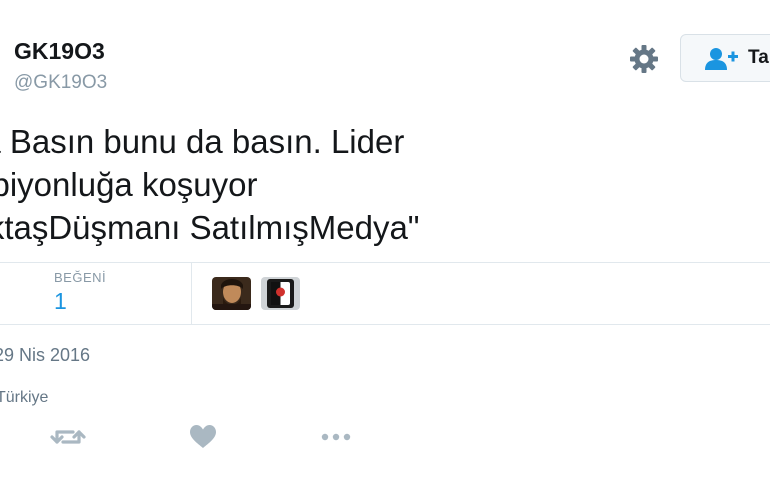 Image resolution: width=770 pixels, height=485 pixels. What do you see at coordinates (721, 59) in the screenshot?
I see `add-user-icon` at bounding box center [721, 59].